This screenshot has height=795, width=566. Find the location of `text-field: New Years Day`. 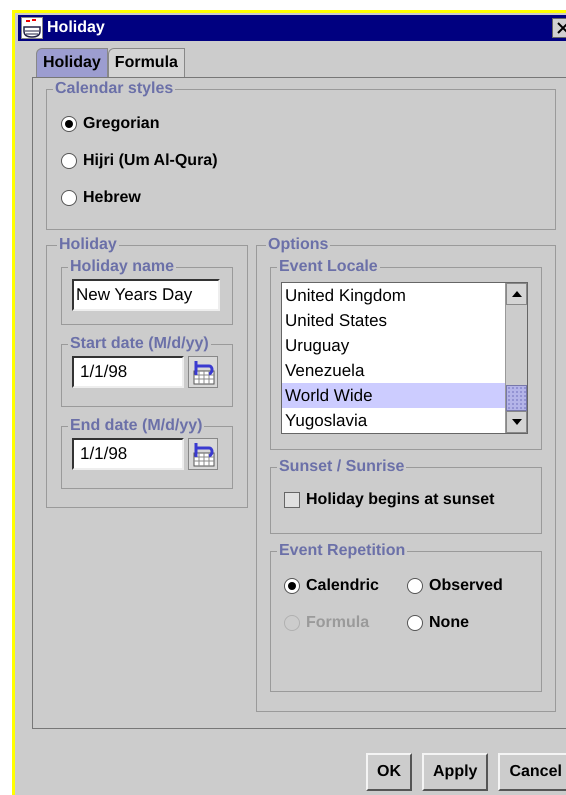

text-field: New Years Day is located at coordinates (146, 295).